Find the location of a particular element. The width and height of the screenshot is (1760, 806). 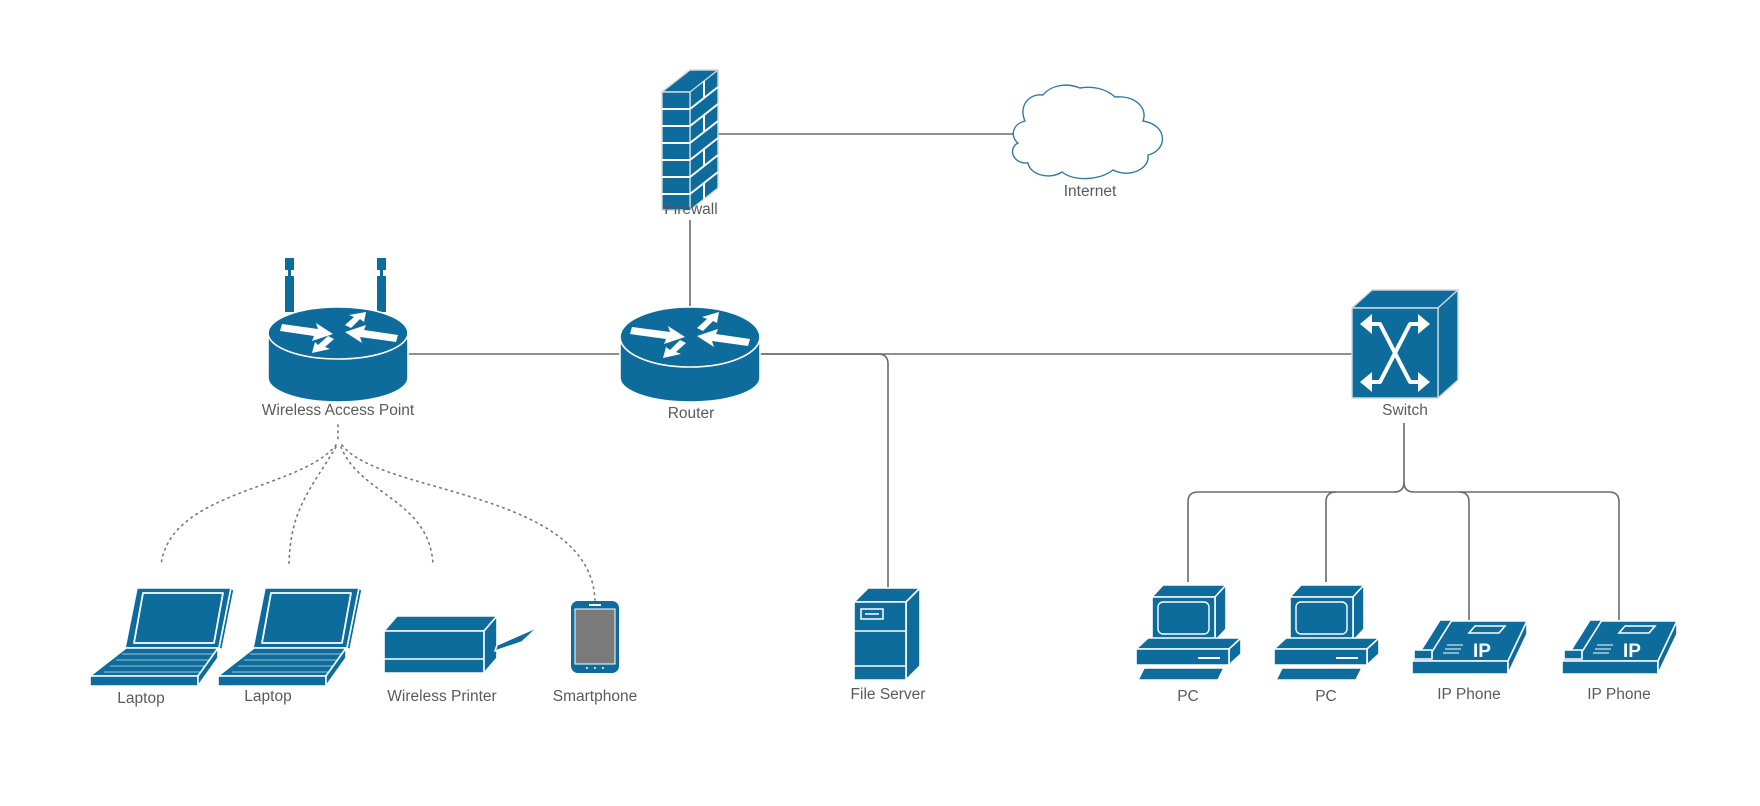

wifi-link-printer is located at coordinates (387, 506).